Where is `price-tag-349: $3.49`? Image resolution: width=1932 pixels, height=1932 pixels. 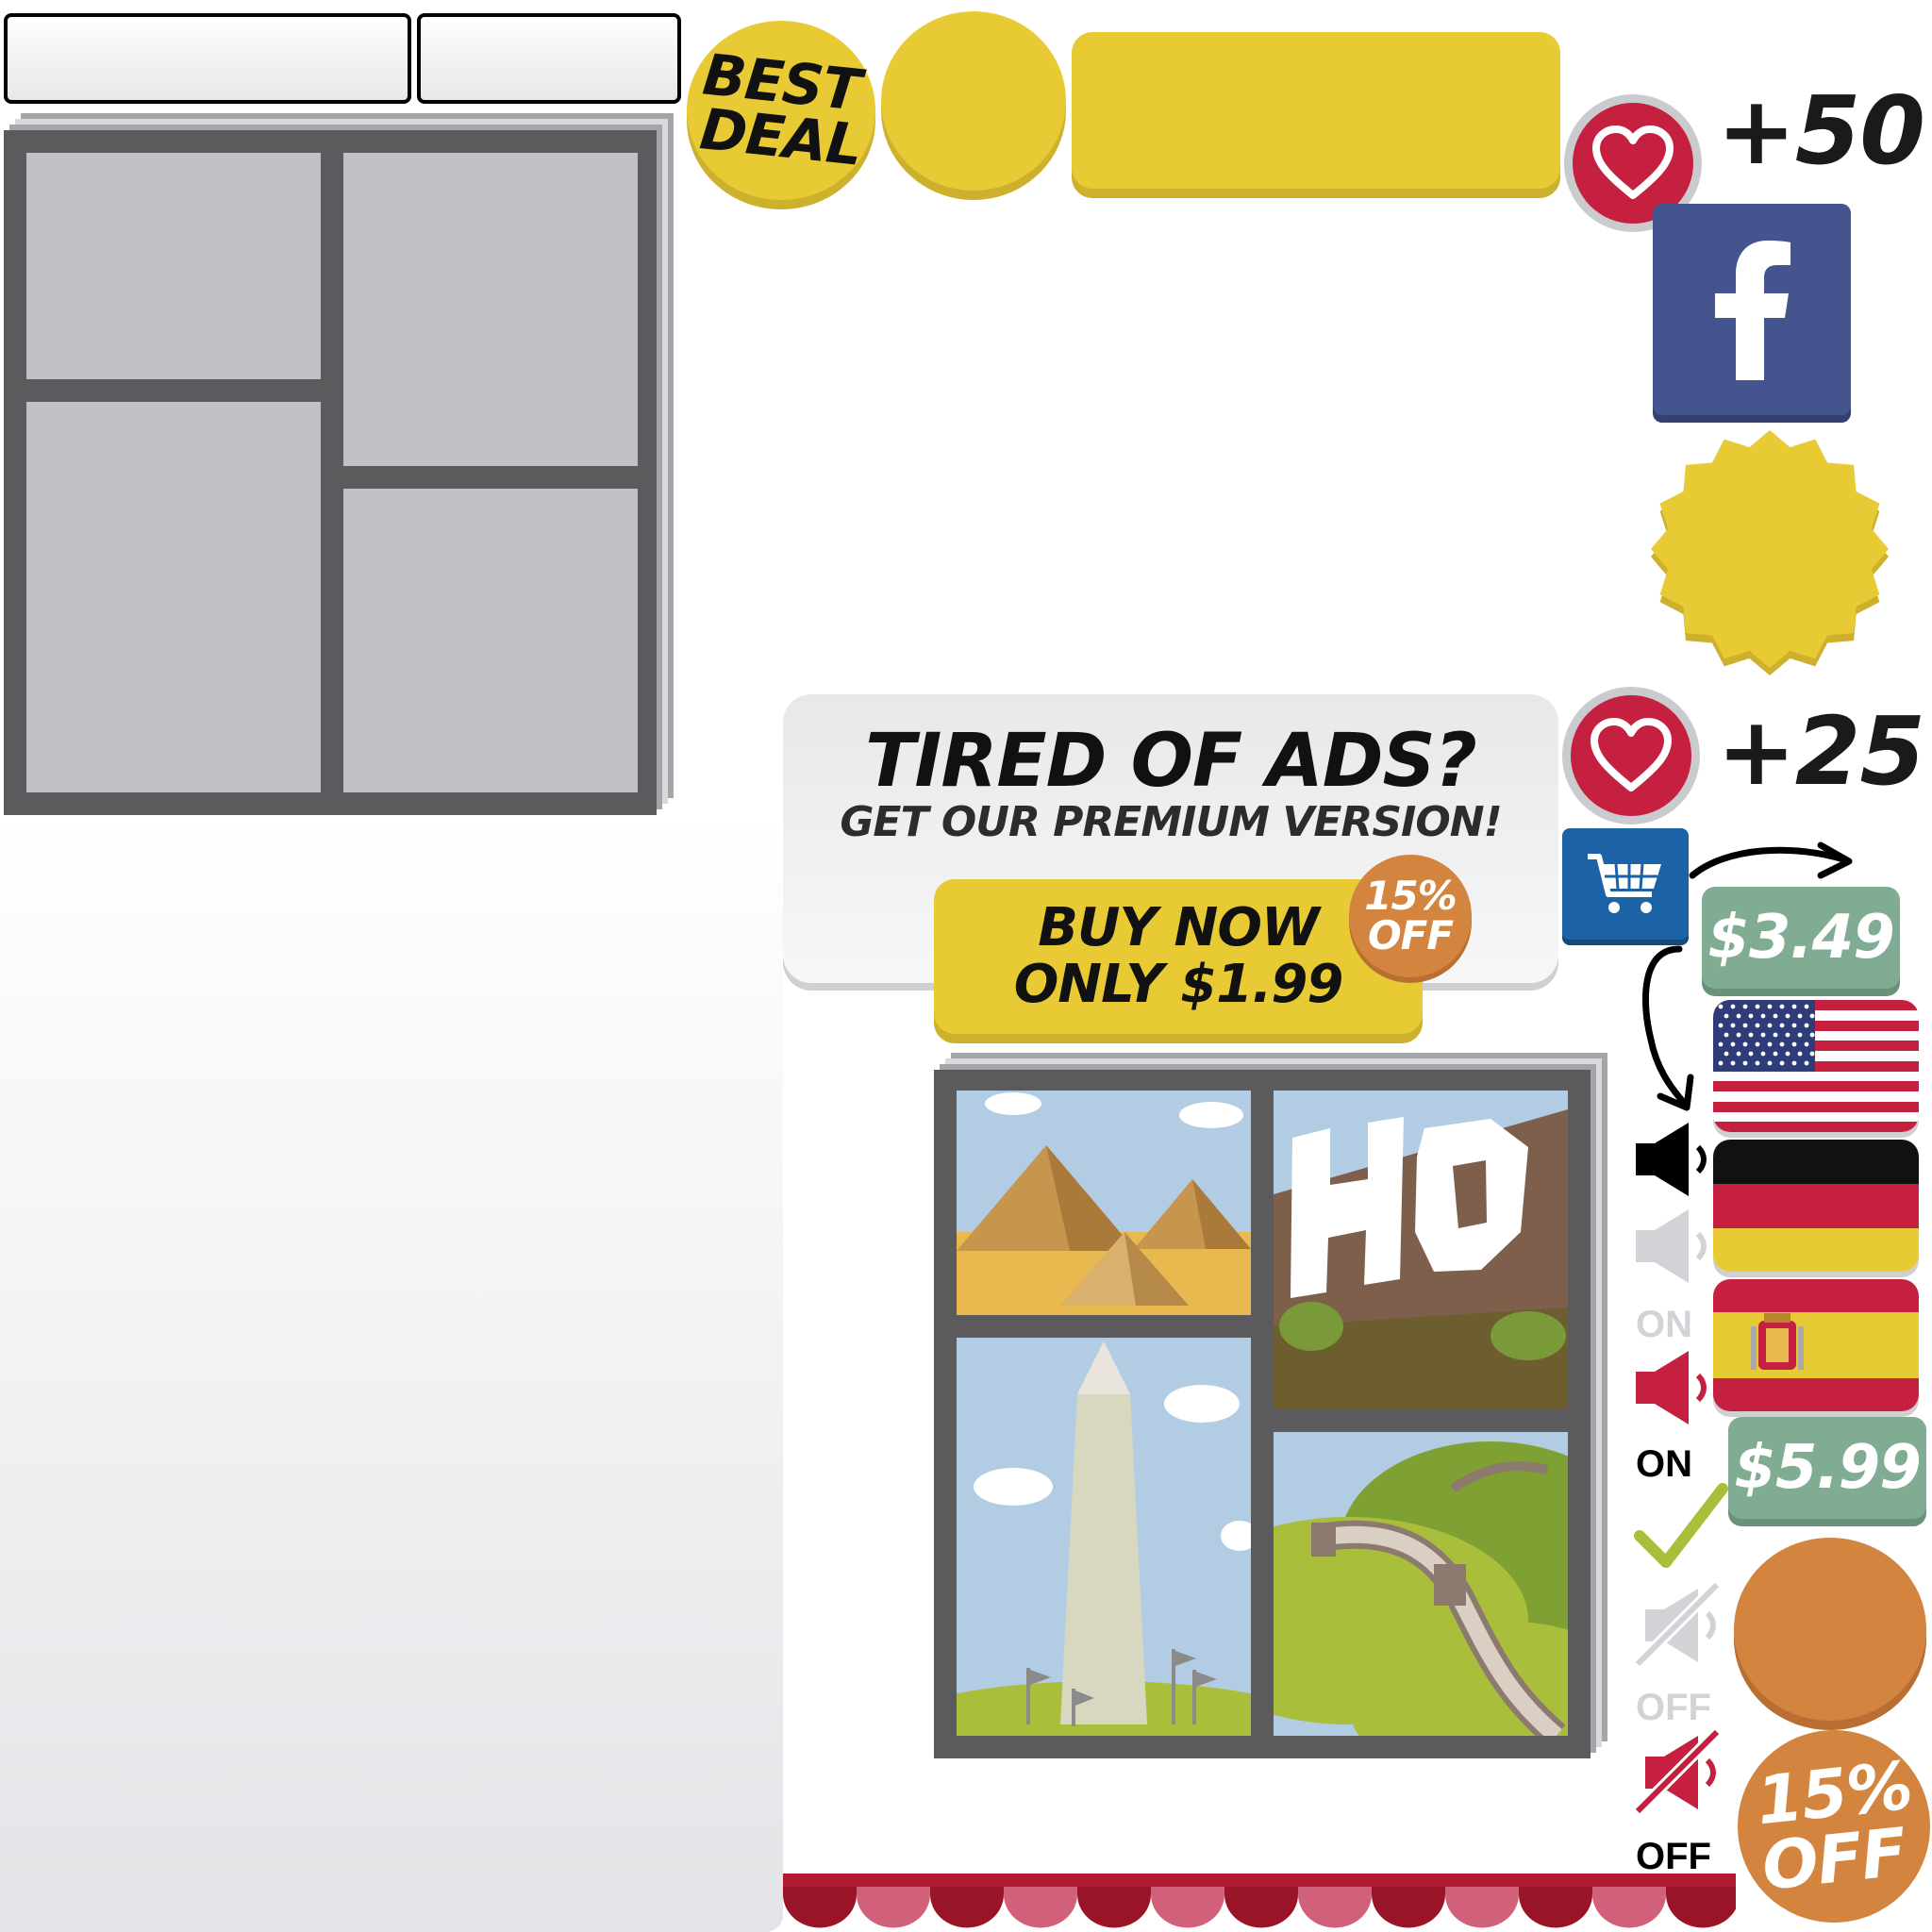
price-tag-349: $3.49 is located at coordinates (1801, 938).